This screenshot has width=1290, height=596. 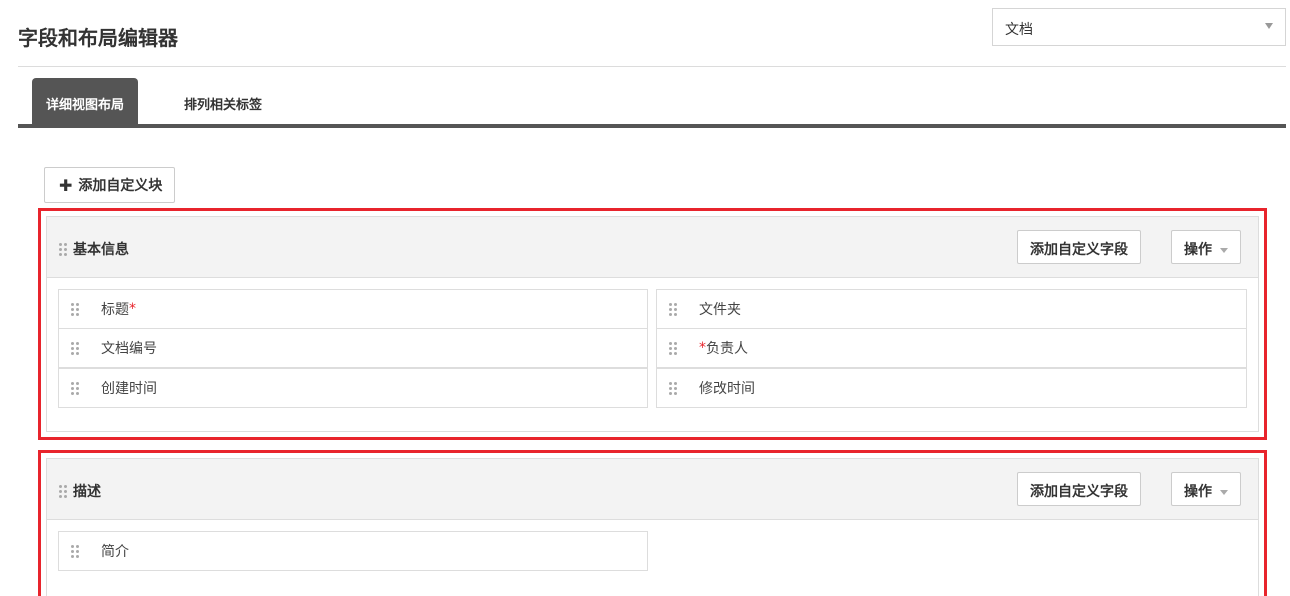 What do you see at coordinates (727, 349) in the screenshot?
I see `field-label: 负责人` at bounding box center [727, 349].